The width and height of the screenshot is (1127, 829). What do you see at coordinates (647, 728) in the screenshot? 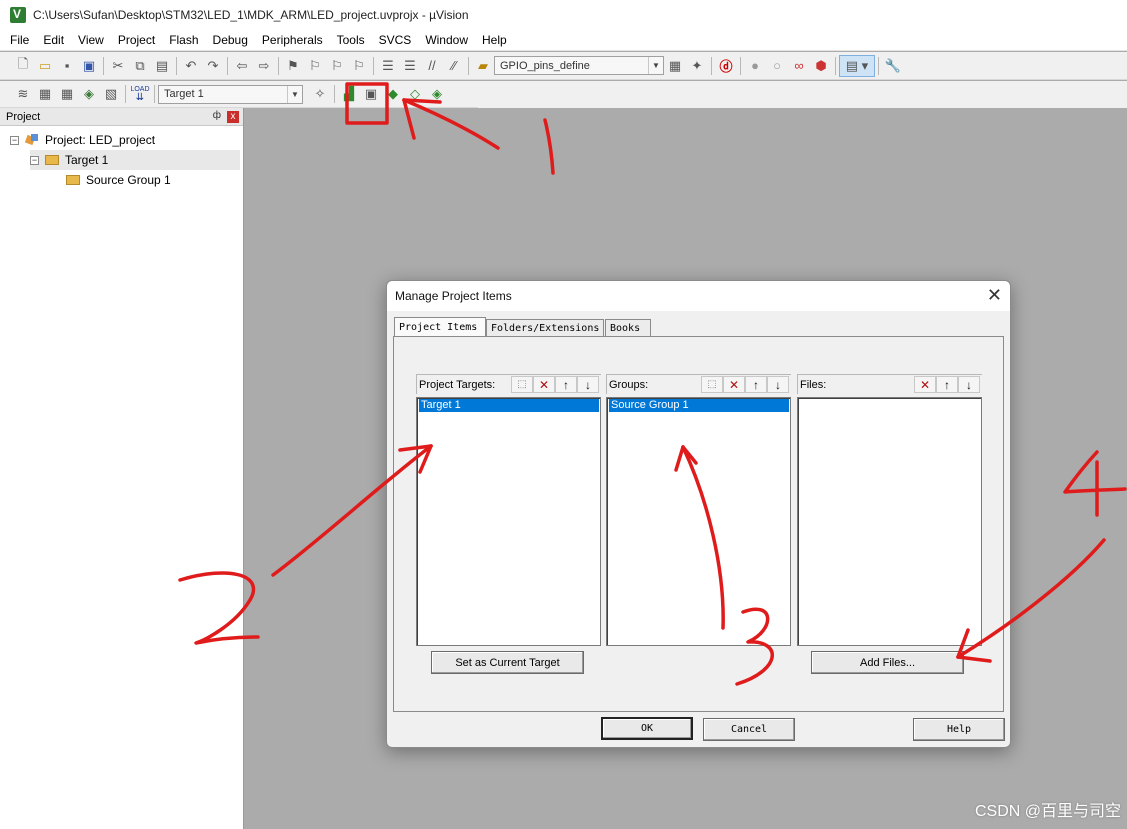
I see `ok-button: OK` at bounding box center [647, 728].